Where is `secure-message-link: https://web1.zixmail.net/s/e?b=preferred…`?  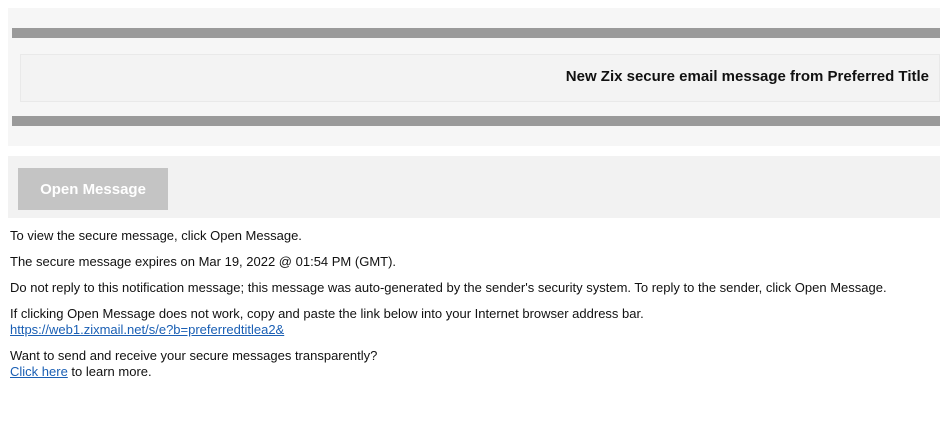
secure-message-link: https://web1.zixmail.net/s/e?b=preferred… is located at coordinates (147, 329).